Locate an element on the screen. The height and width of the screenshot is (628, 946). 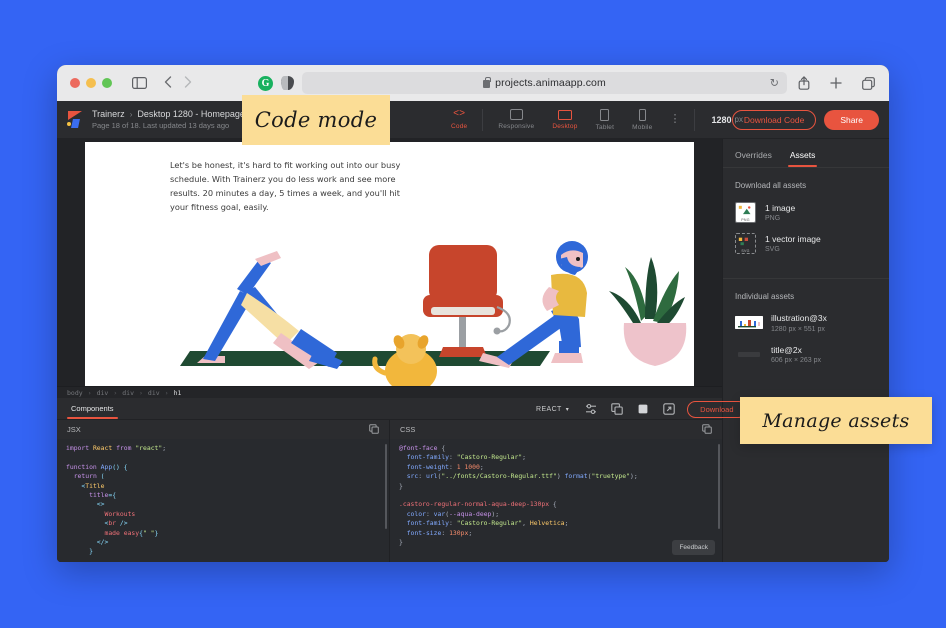
download-all-section: Download all assets PNG 1 image PNG SVG is located at coordinates (806, 223).